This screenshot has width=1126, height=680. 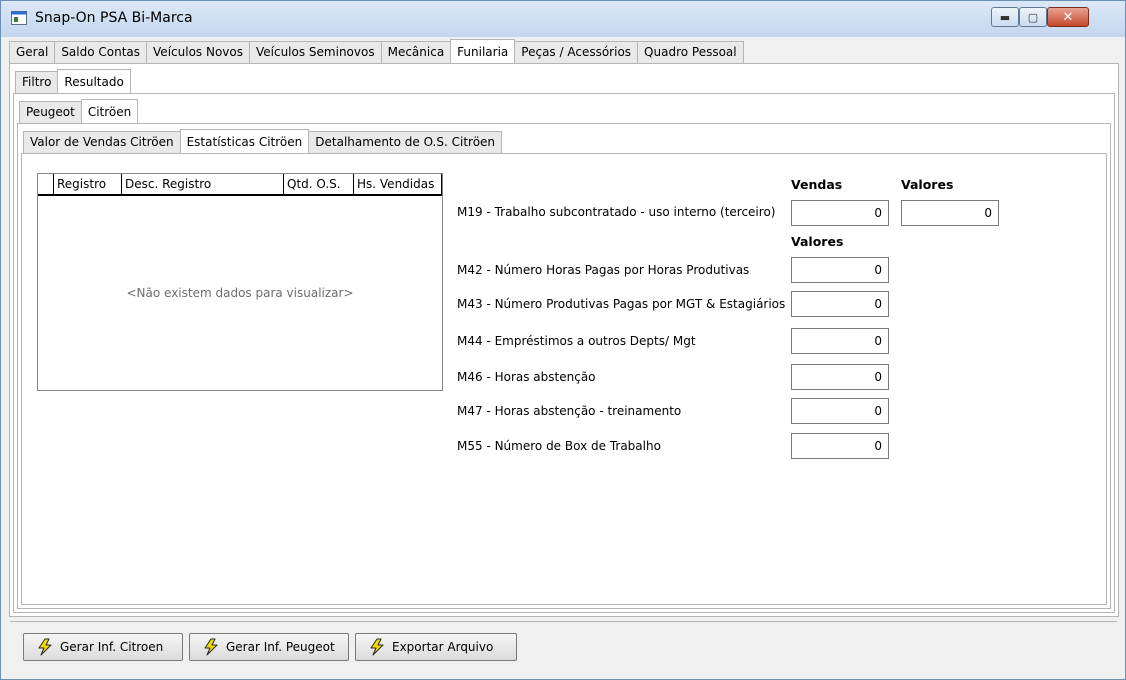 What do you see at coordinates (526, 377) in the screenshot?
I see `label-m46: M46 - Horas abstenção` at bounding box center [526, 377].